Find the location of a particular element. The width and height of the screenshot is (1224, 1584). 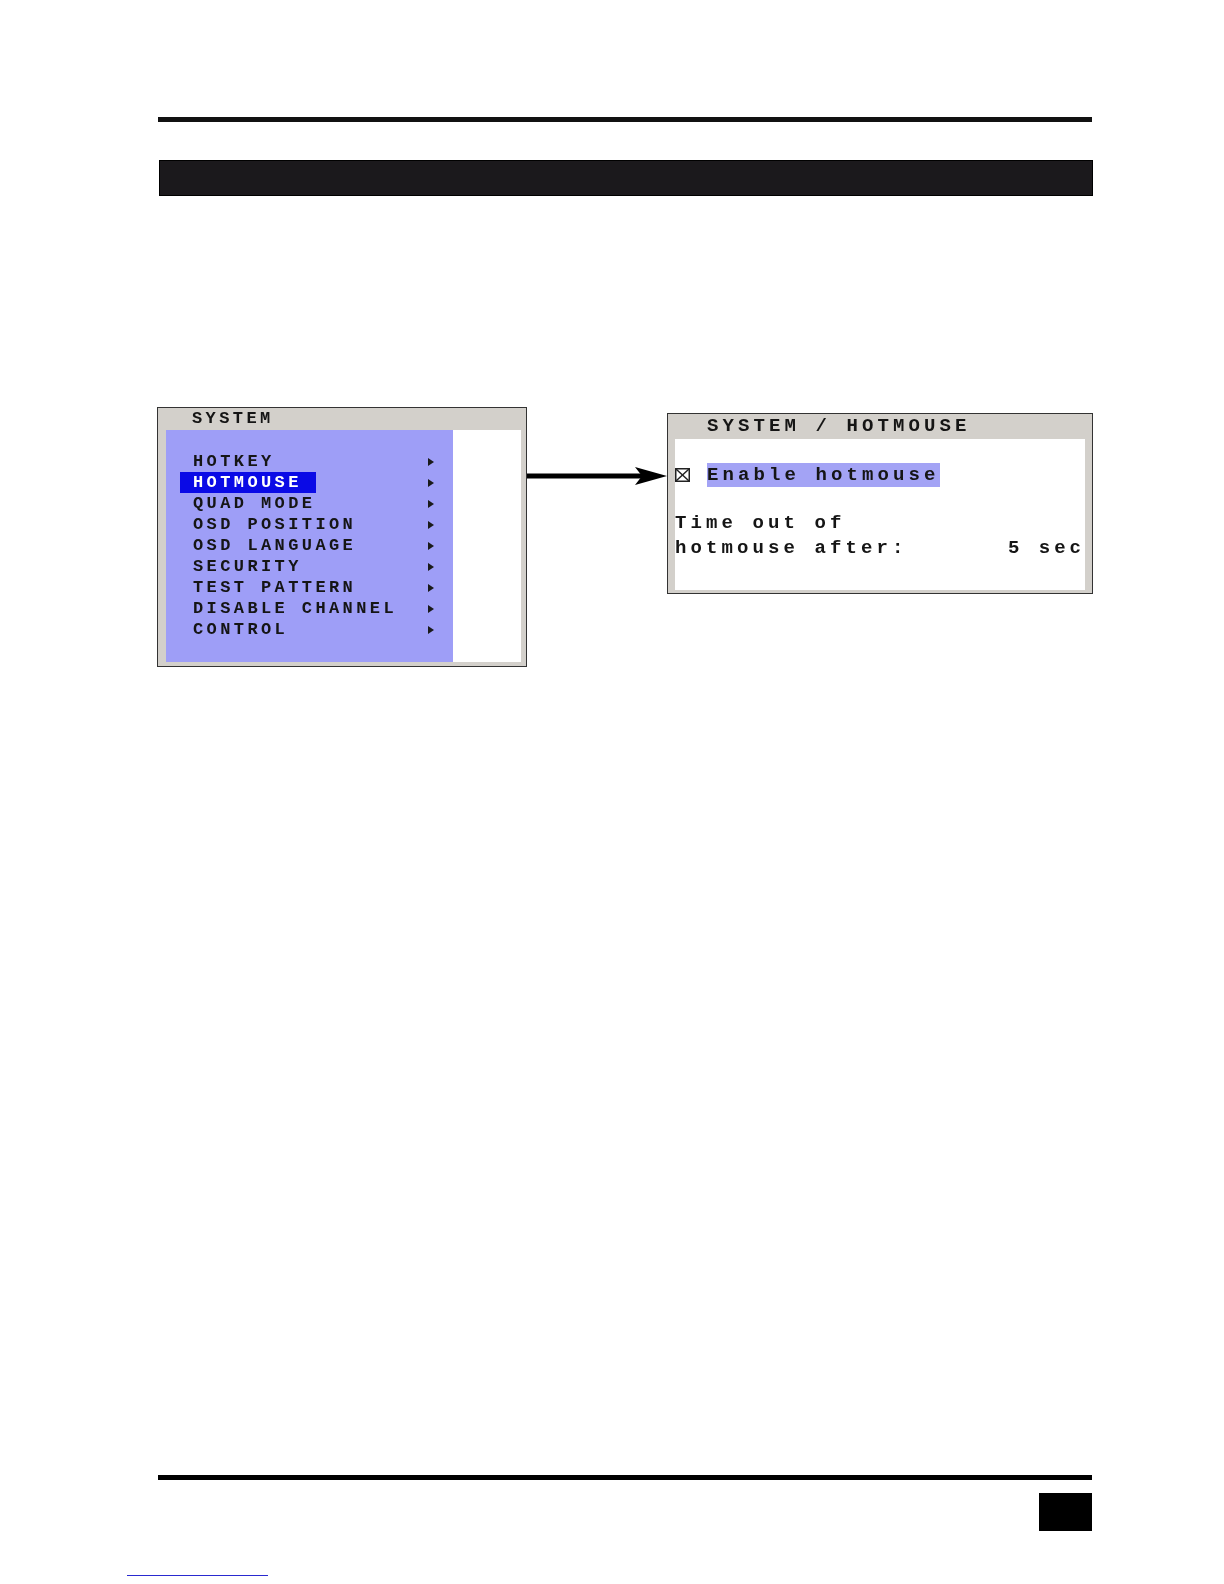

menu-item: DISABLE CHANNEL is located at coordinates (296, 608).